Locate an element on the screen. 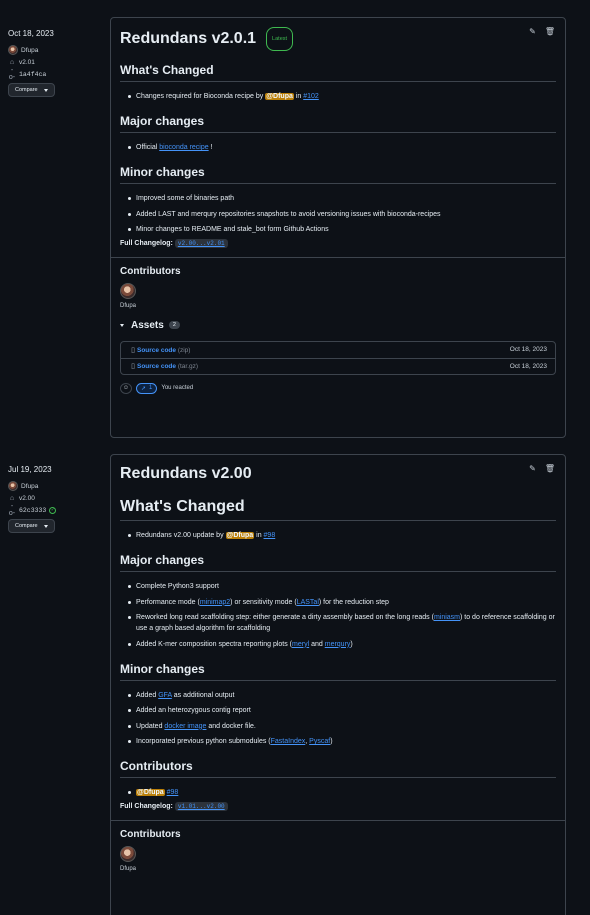 This screenshot has width=590, height=915. meryl-link: meryl is located at coordinates (300, 644).